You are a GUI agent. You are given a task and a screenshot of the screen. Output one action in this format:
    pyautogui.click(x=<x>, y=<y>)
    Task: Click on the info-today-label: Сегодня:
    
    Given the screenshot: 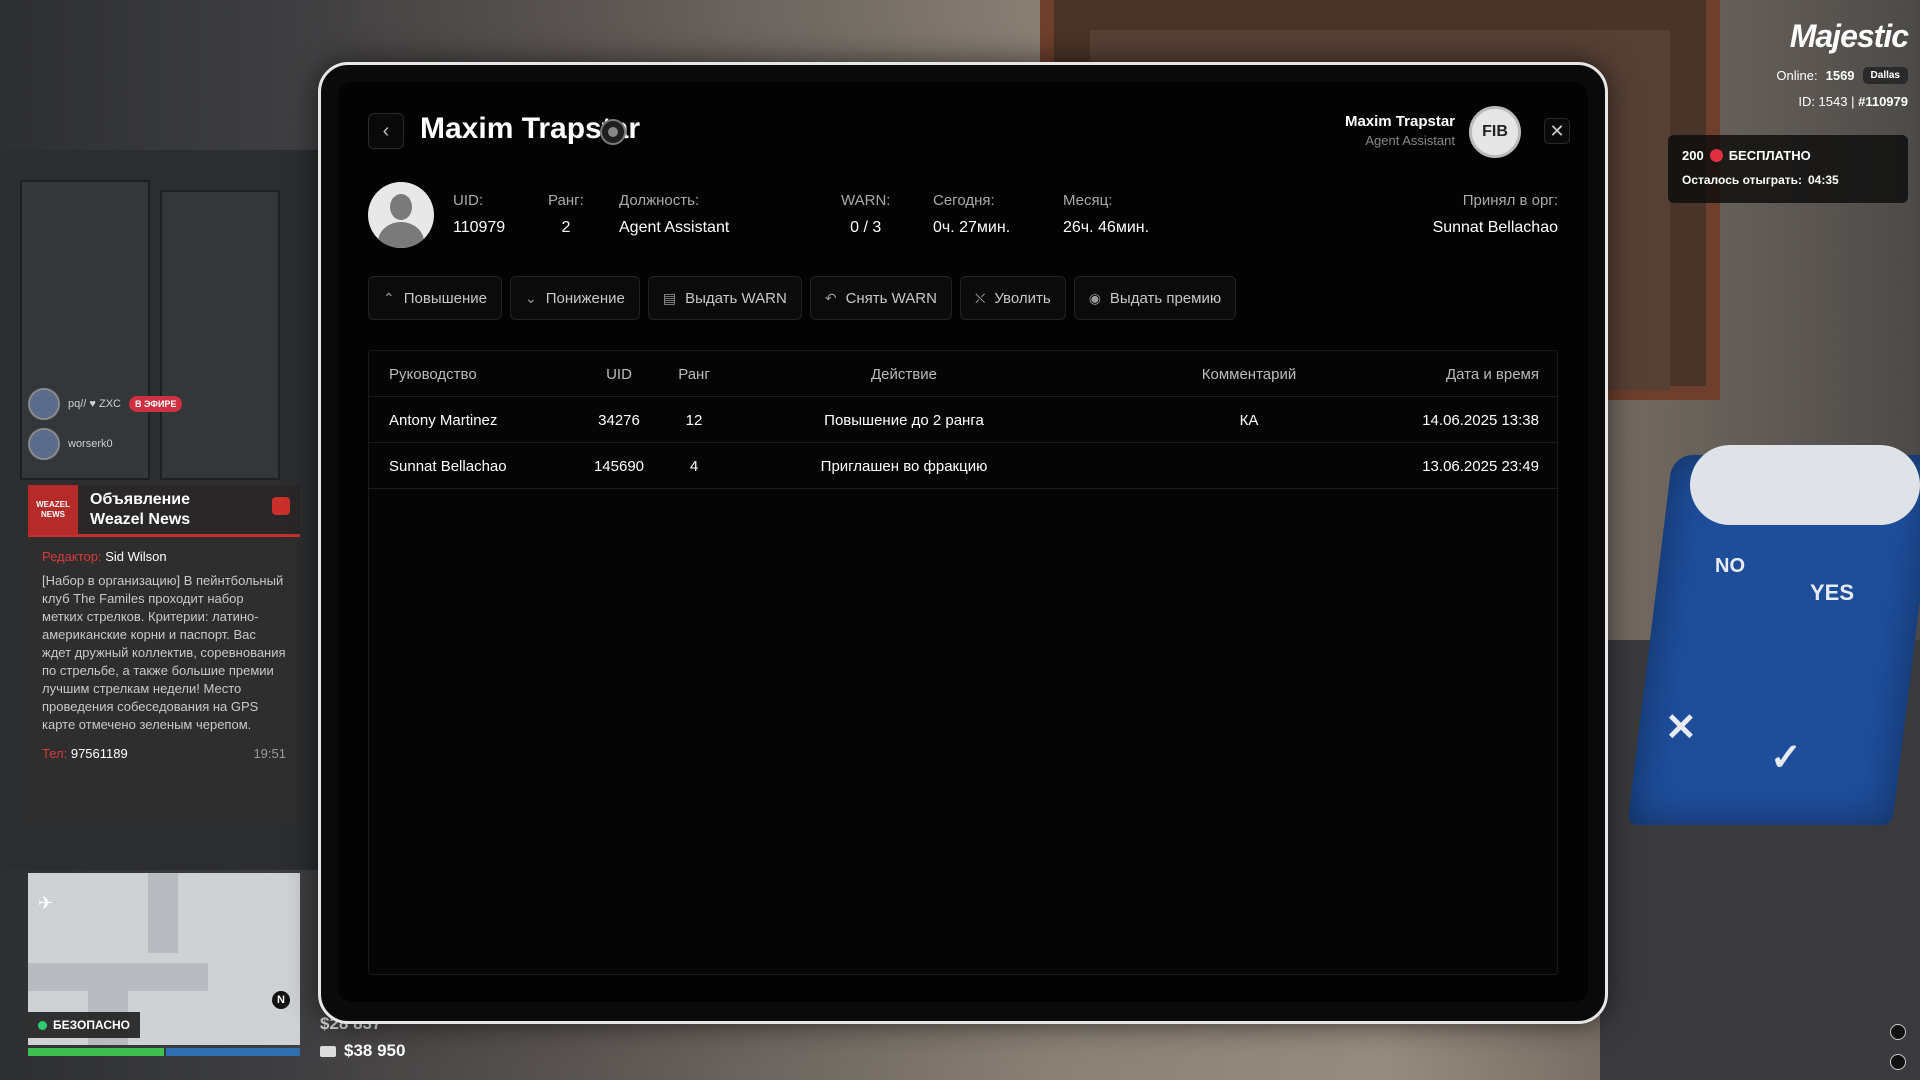 What is the action you would take?
    pyautogui.click(x=964, y=200)
    